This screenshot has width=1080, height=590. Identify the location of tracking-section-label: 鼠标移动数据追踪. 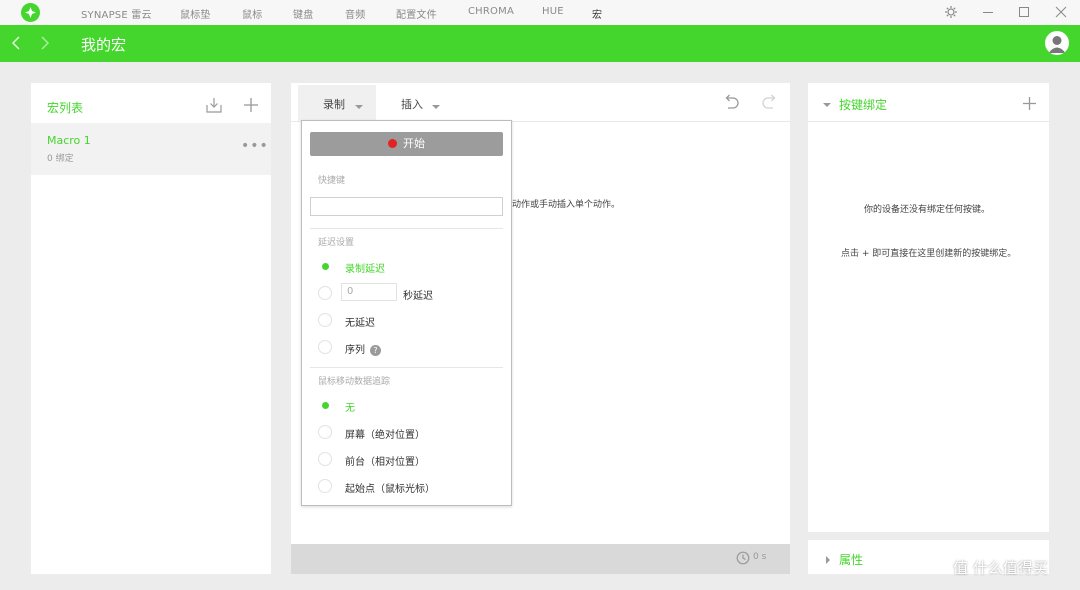
(354, 382).